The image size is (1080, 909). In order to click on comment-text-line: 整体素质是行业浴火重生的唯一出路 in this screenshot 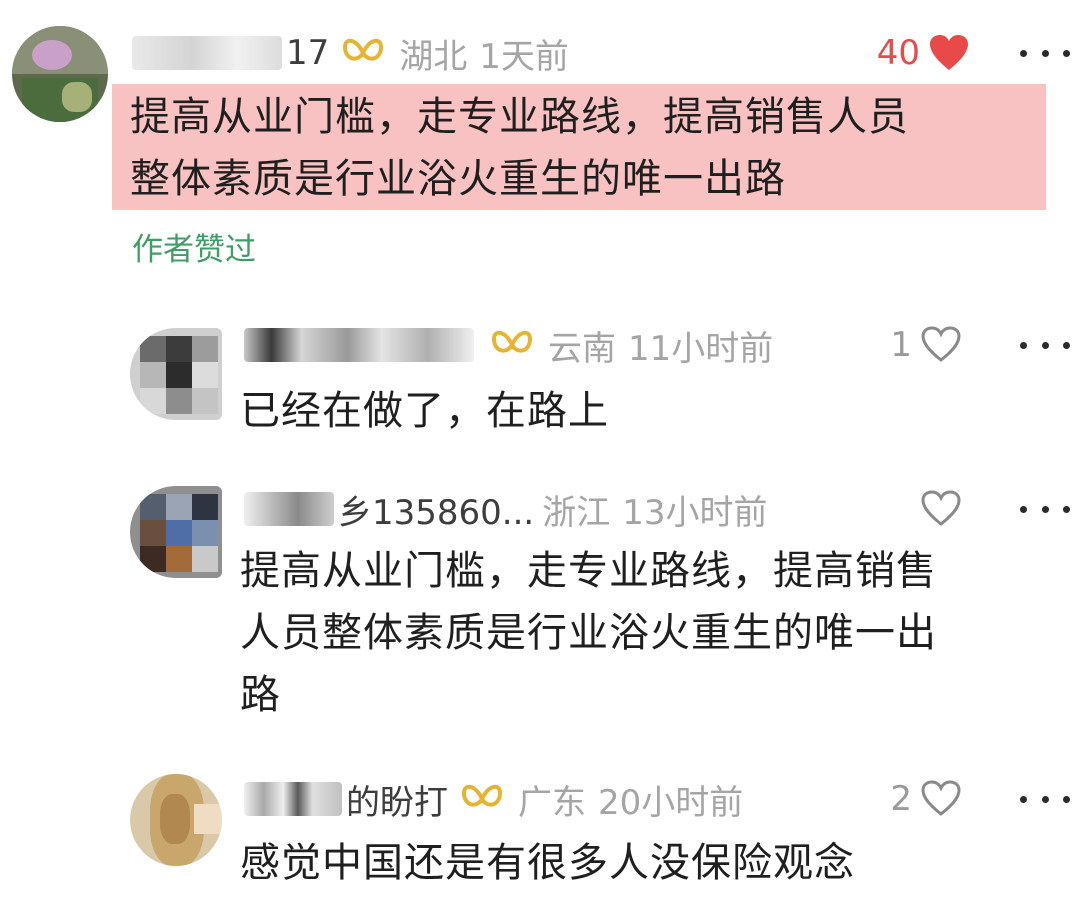, I will do `click(458, 179)`.